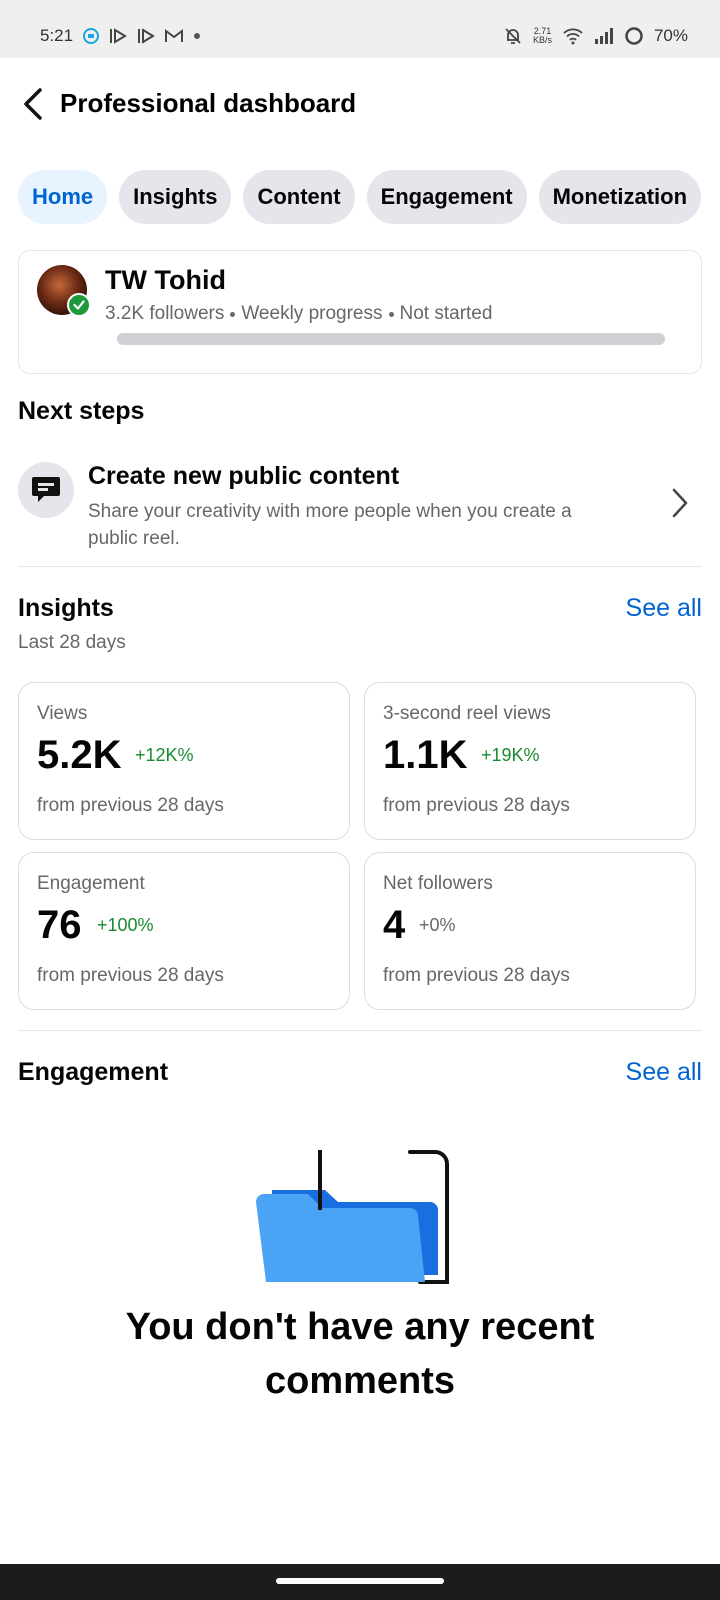 The height and width of the screenshot is (1600, 720). What do you see at coordinates (394, 925) in the screenshot?
I see `metric-value: 4` at bounding box center [394, 925].